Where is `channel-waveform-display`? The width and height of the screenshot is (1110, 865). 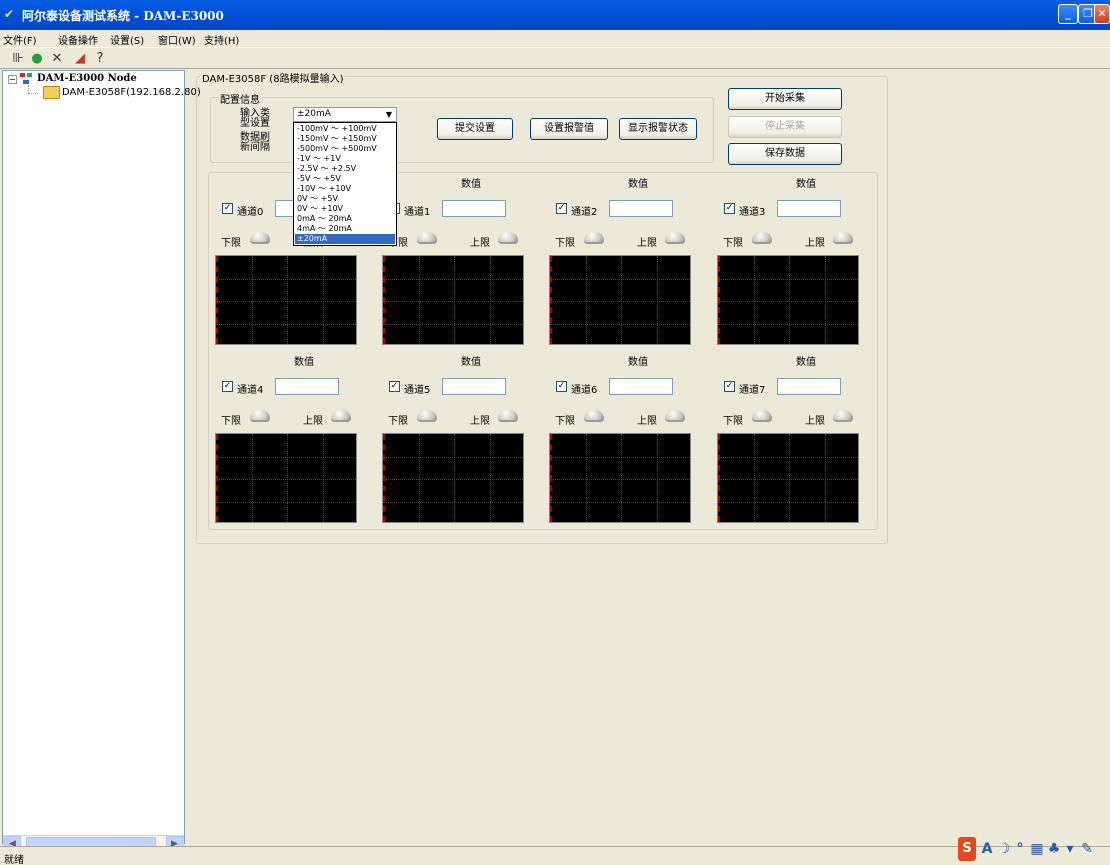 channel-waveform-display is located at coordinates (286, 300).